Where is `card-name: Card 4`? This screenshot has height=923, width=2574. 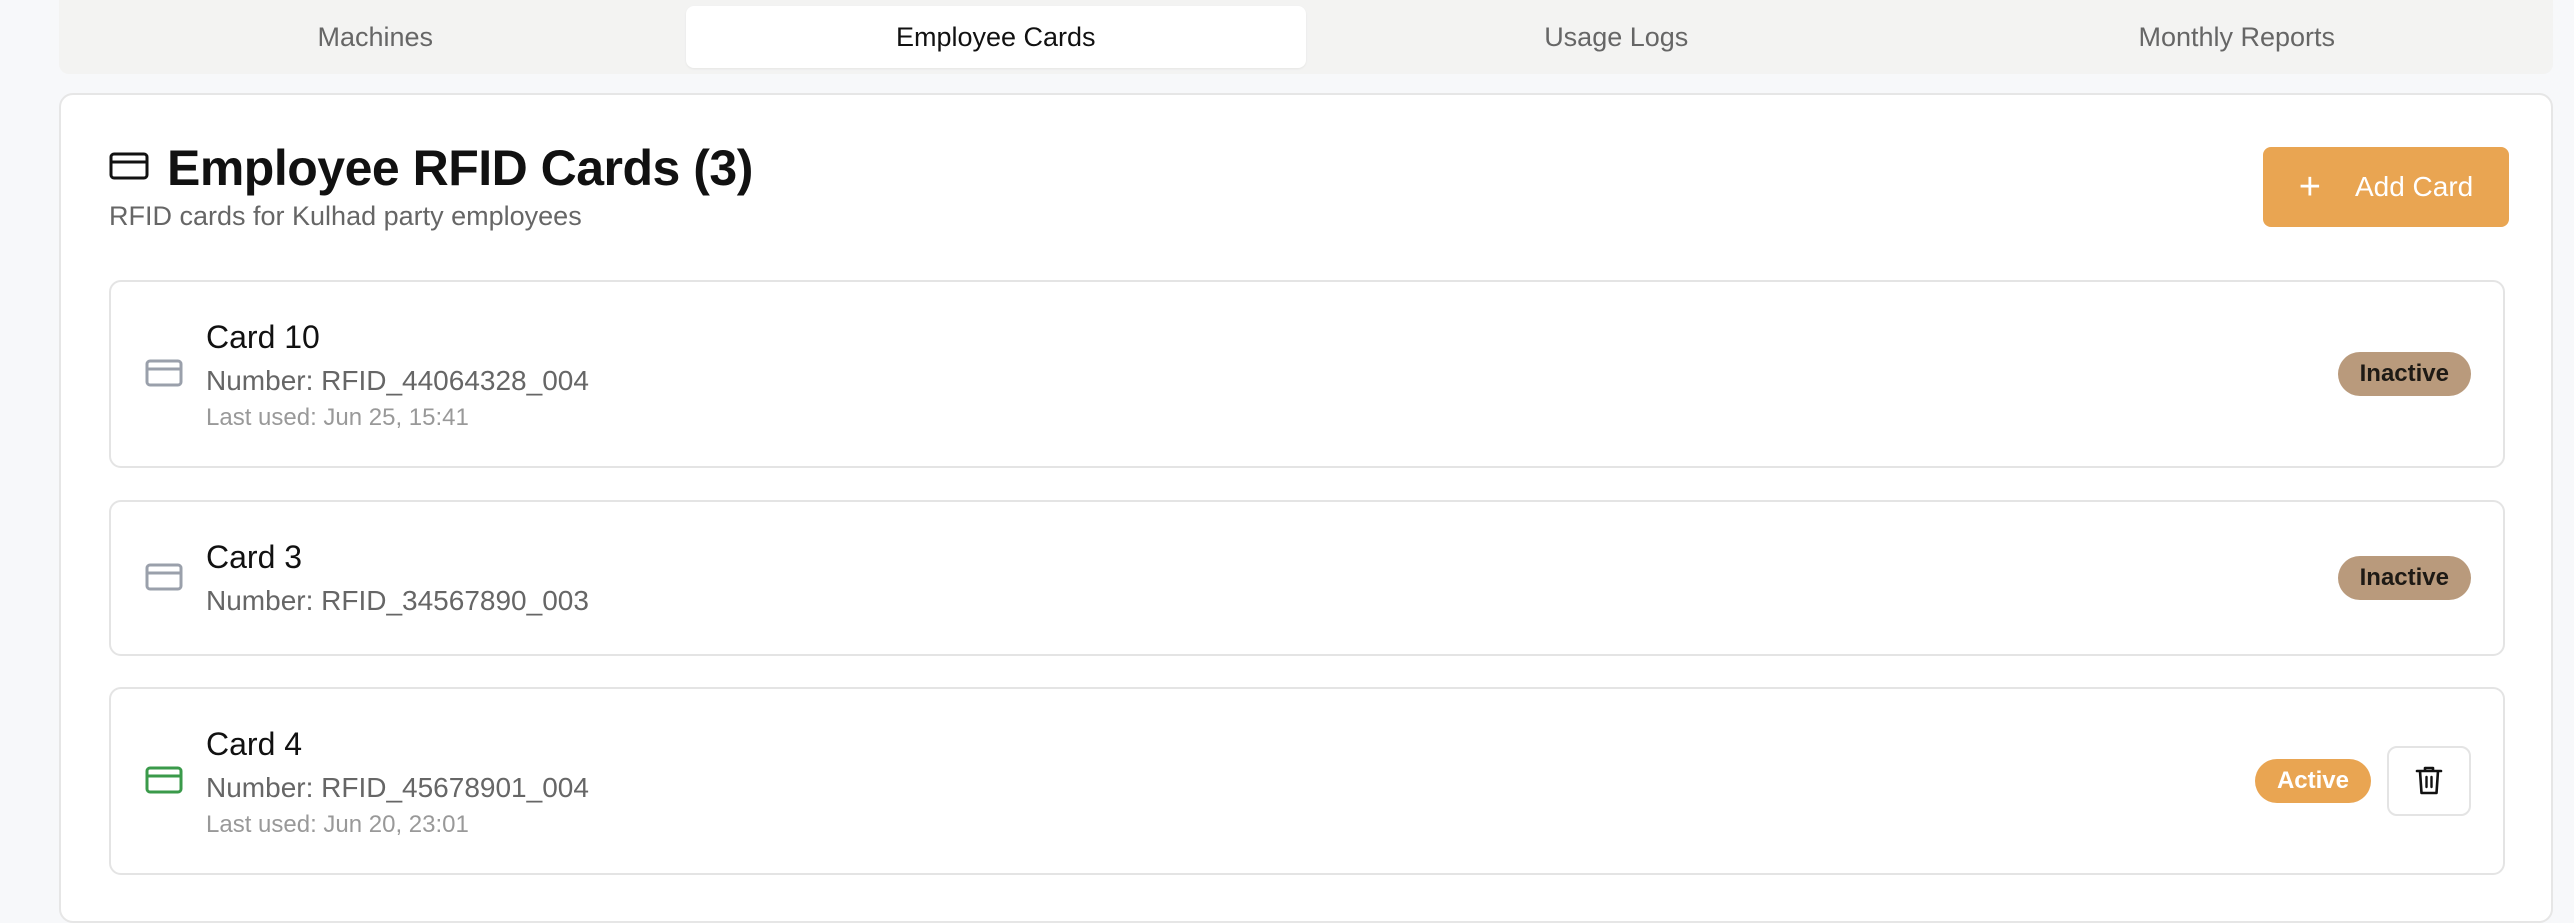 card-name: Card 4 is located at coordinates (254, 744).